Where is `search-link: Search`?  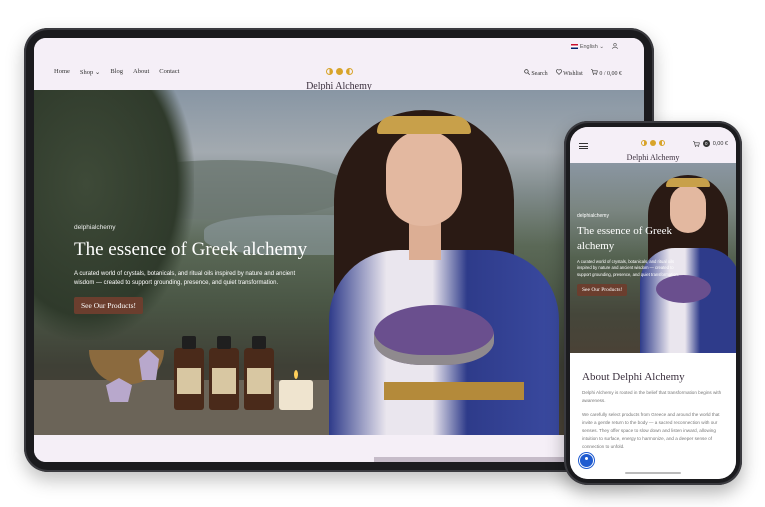 search-link: Search is located at coordinates (536, 73).